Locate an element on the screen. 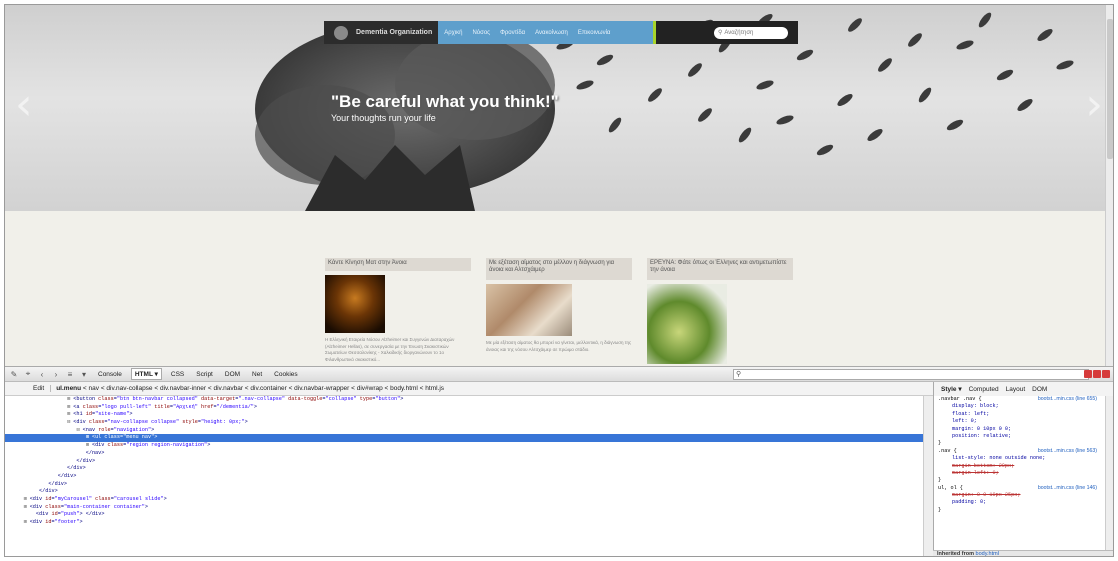 Image resolution: width=1118 pixels, height=561 pixels. detach-icon is located at coordinates (1097, 374).